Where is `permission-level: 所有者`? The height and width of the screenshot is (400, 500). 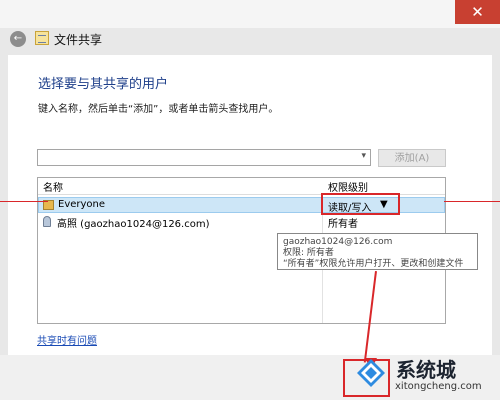
permission-level: 所有者 is located at coordinates (343, 224).